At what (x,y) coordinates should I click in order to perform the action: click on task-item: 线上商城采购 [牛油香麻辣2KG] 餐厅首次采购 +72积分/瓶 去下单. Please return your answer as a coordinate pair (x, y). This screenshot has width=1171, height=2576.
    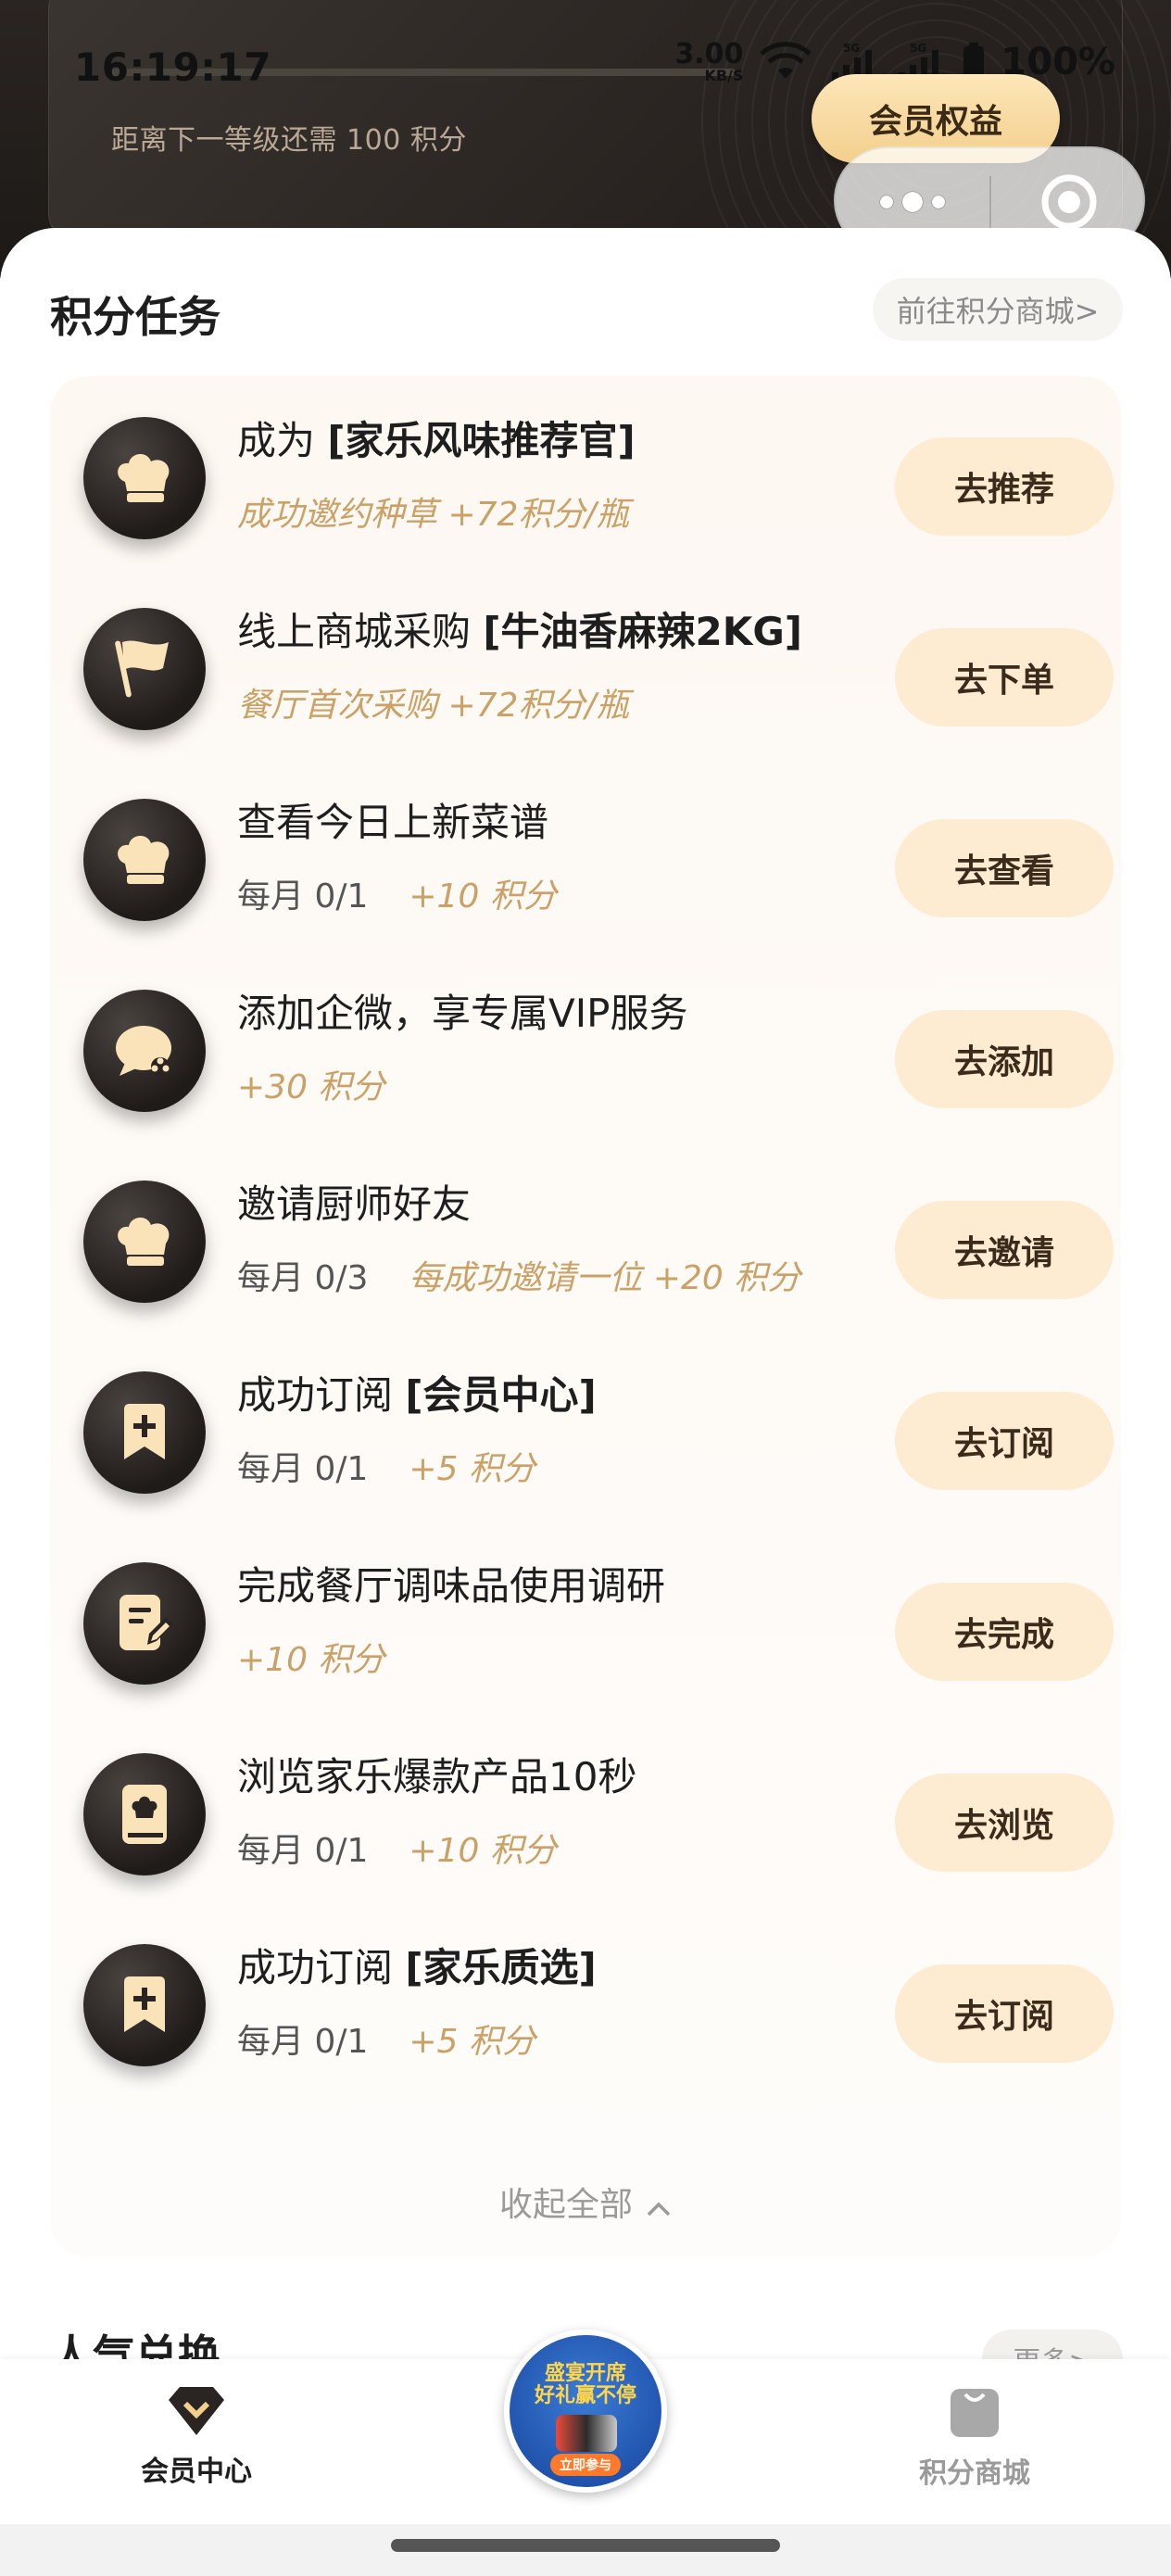
    Looking at the image, I should click on (585, 663).